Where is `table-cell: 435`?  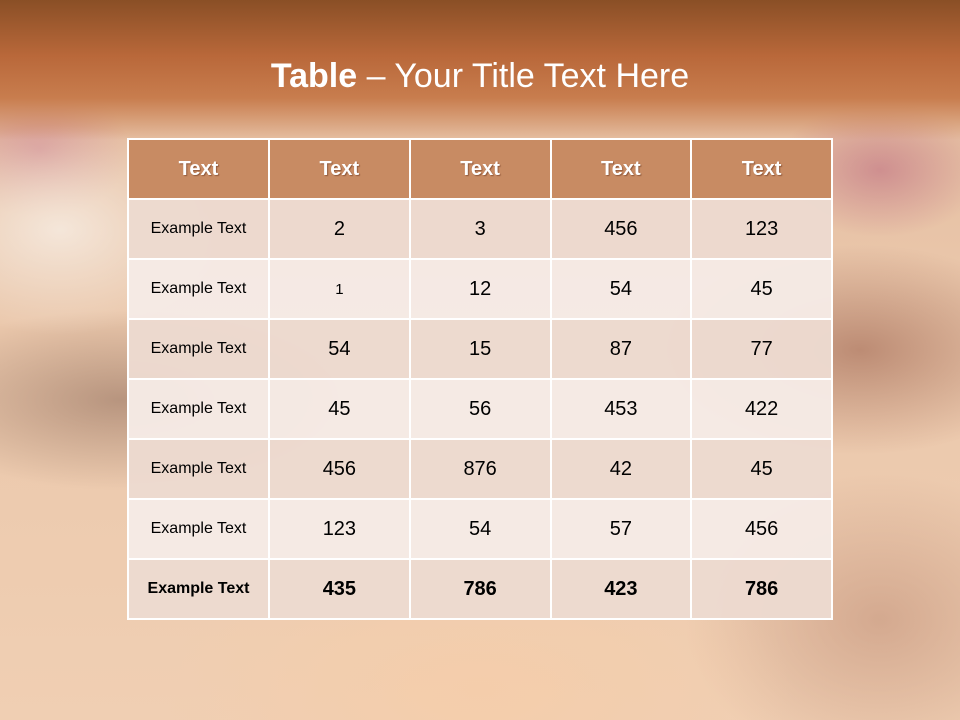 table-cell: 435 is located at coordinates (339, 589).